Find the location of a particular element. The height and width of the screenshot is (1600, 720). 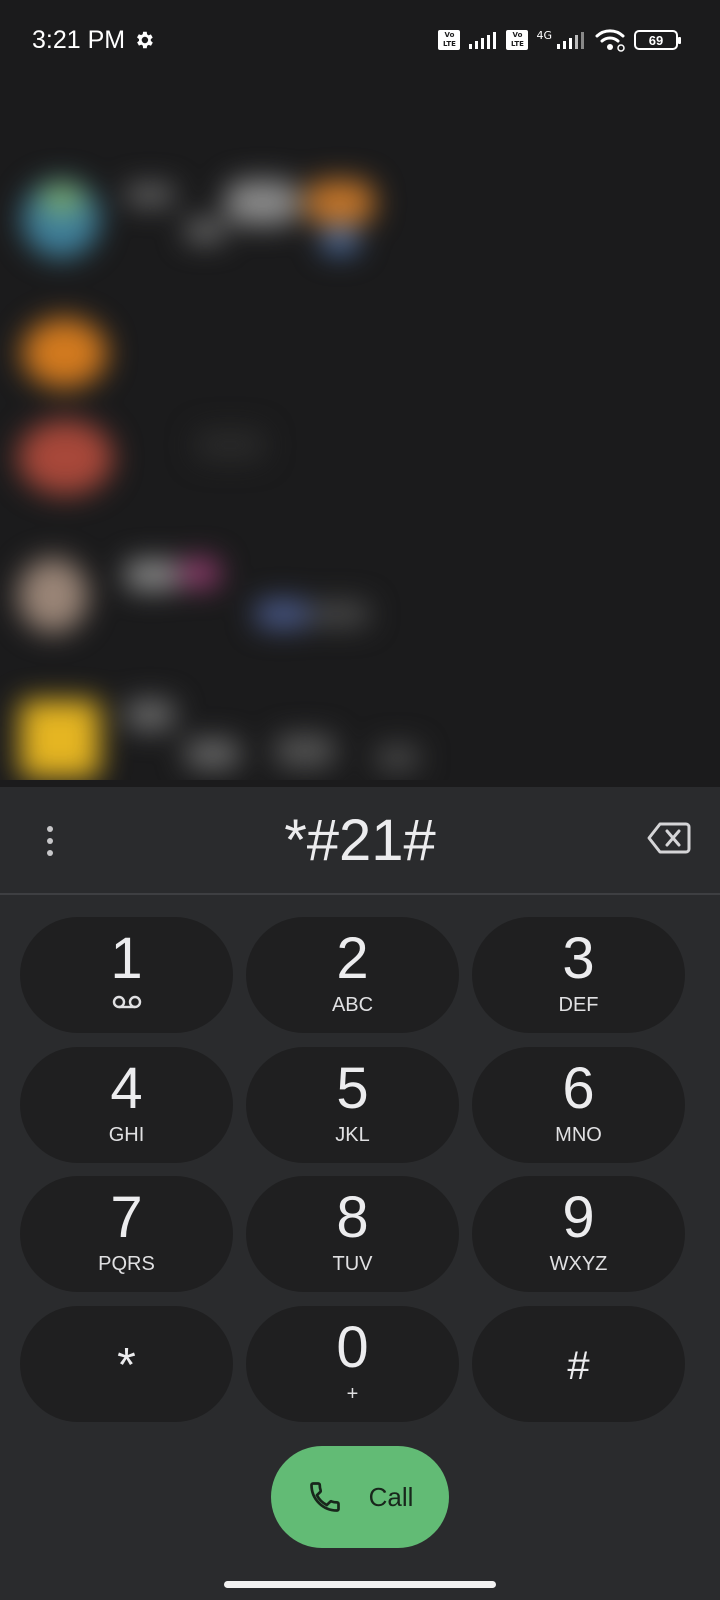

key-digit: 3 is located at coordinates (578, 958).